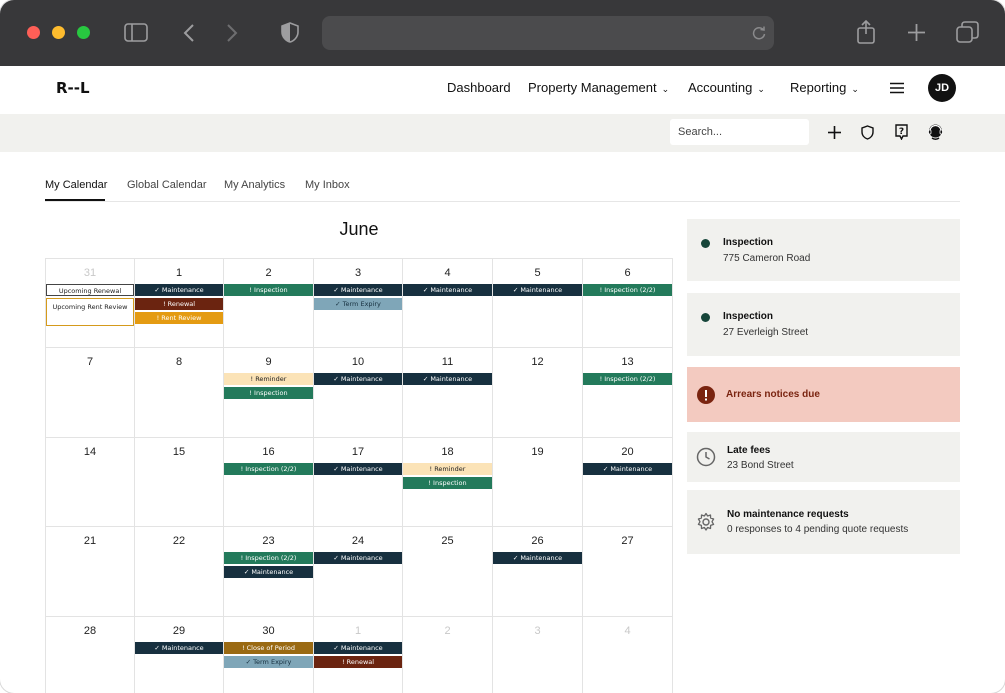 Image resolution: width=1005 pixels, height=693 pixels. What do you see at coordinates (823, 457) in the screenshot?
I see `agenda-card: Late fees 23 Bond Street` at bounding box center [823, 457].